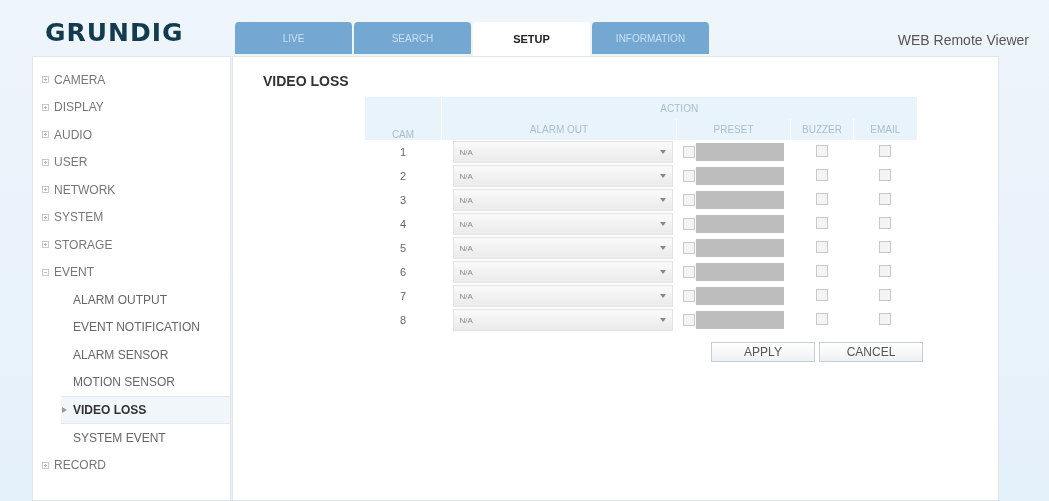 This screenshot has height=501, width=1049. What do you see at coordinates (403, 134) in the screenshot?
I see `column-header: CAM` at bounding box center [403, 134].